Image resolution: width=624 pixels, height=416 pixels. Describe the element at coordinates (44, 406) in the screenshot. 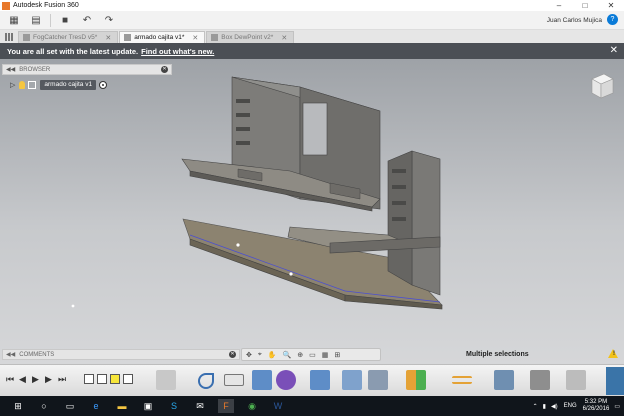

I see `search-icon: ○` at that location.